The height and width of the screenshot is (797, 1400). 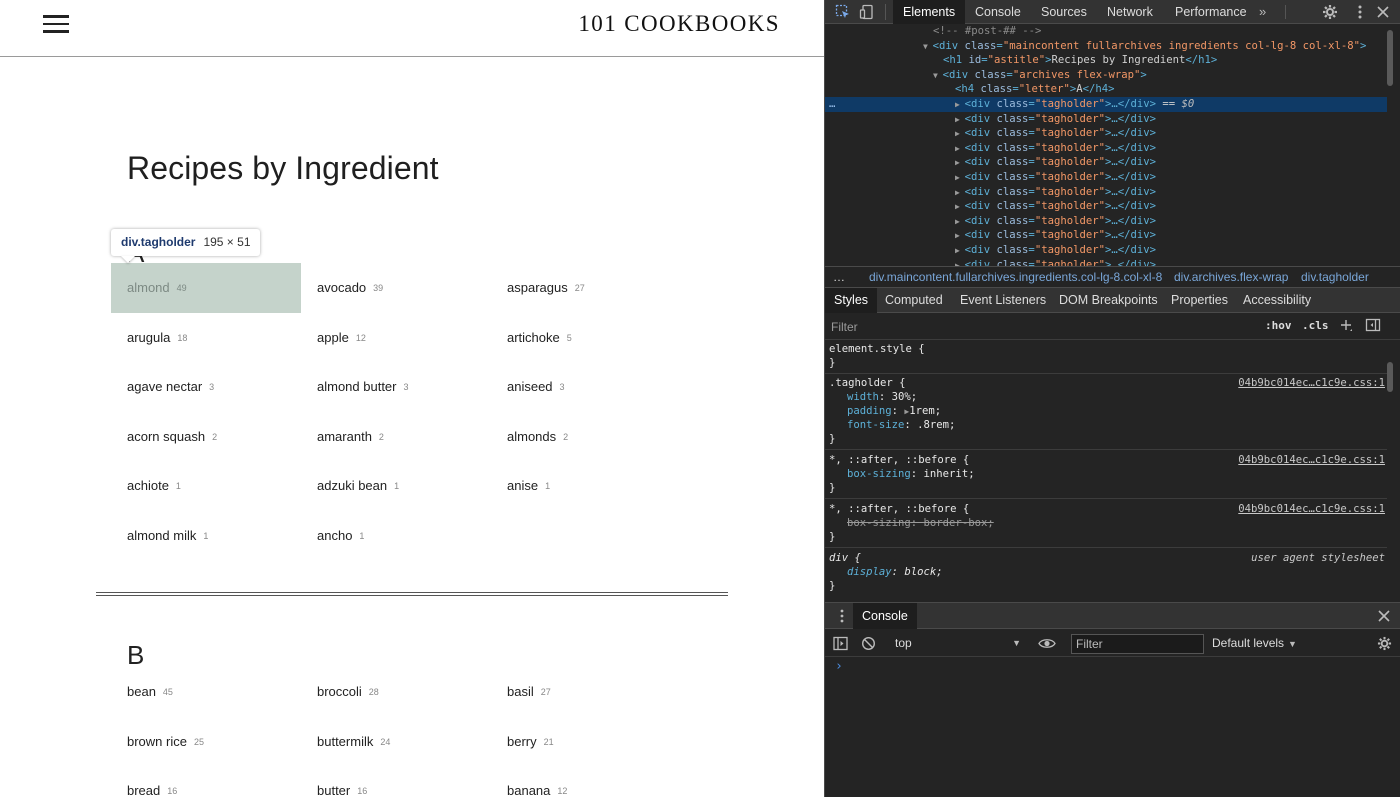 I want to click on console-prompt: ›, so click(x=839, y=666).